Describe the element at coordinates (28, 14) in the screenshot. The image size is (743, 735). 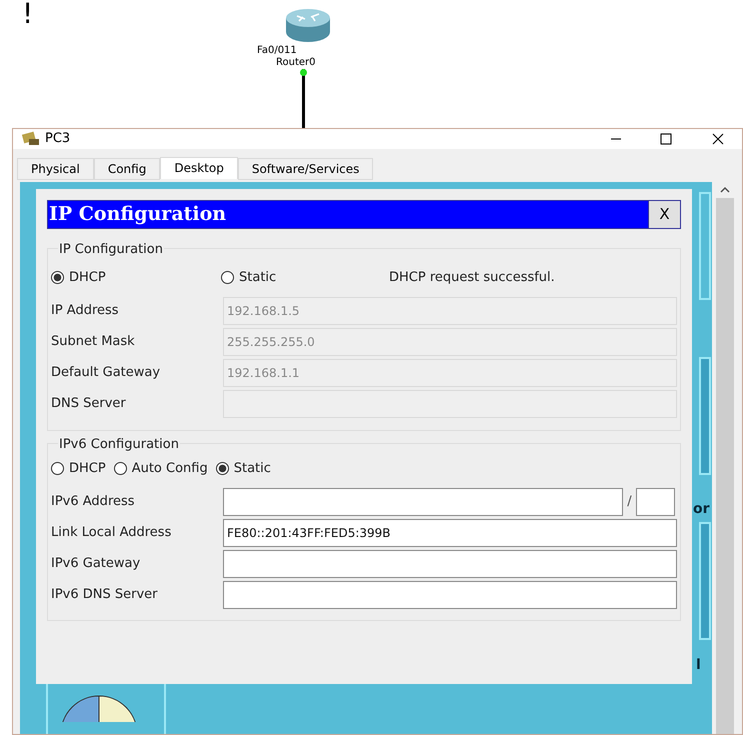
I see `heading-fragment: !` at that location.